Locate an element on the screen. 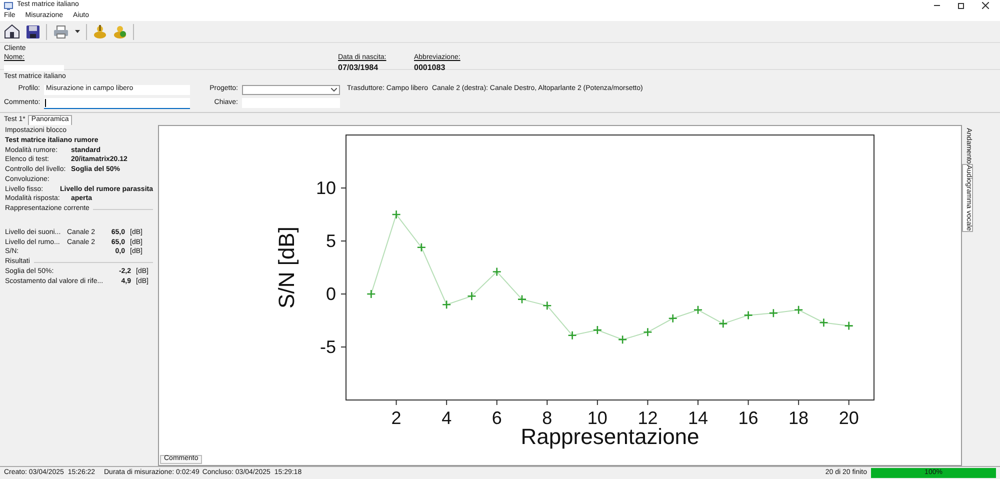 The width and height of the screenshot is (1000, 479). y-tick-label: 0 is located at coordinates (331, 294).